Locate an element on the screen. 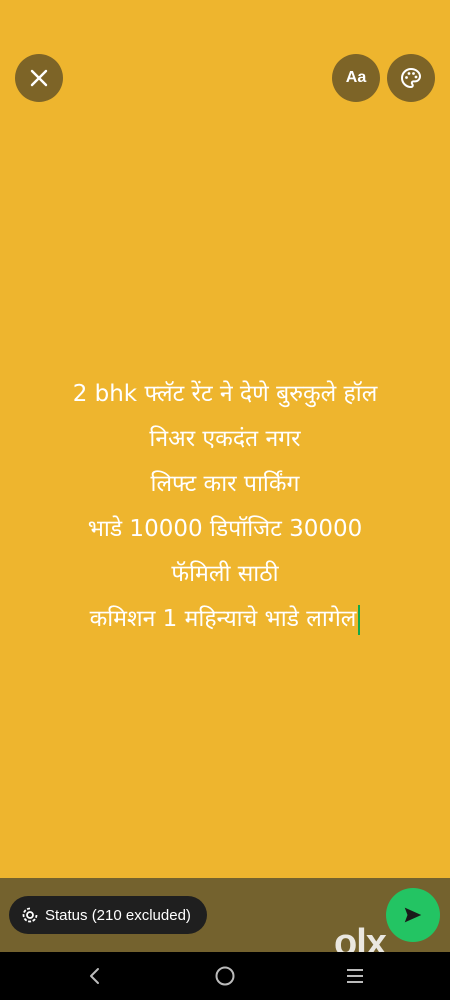 The image size is (450, 1000). background-color-button is located at coordinates (411, 78).